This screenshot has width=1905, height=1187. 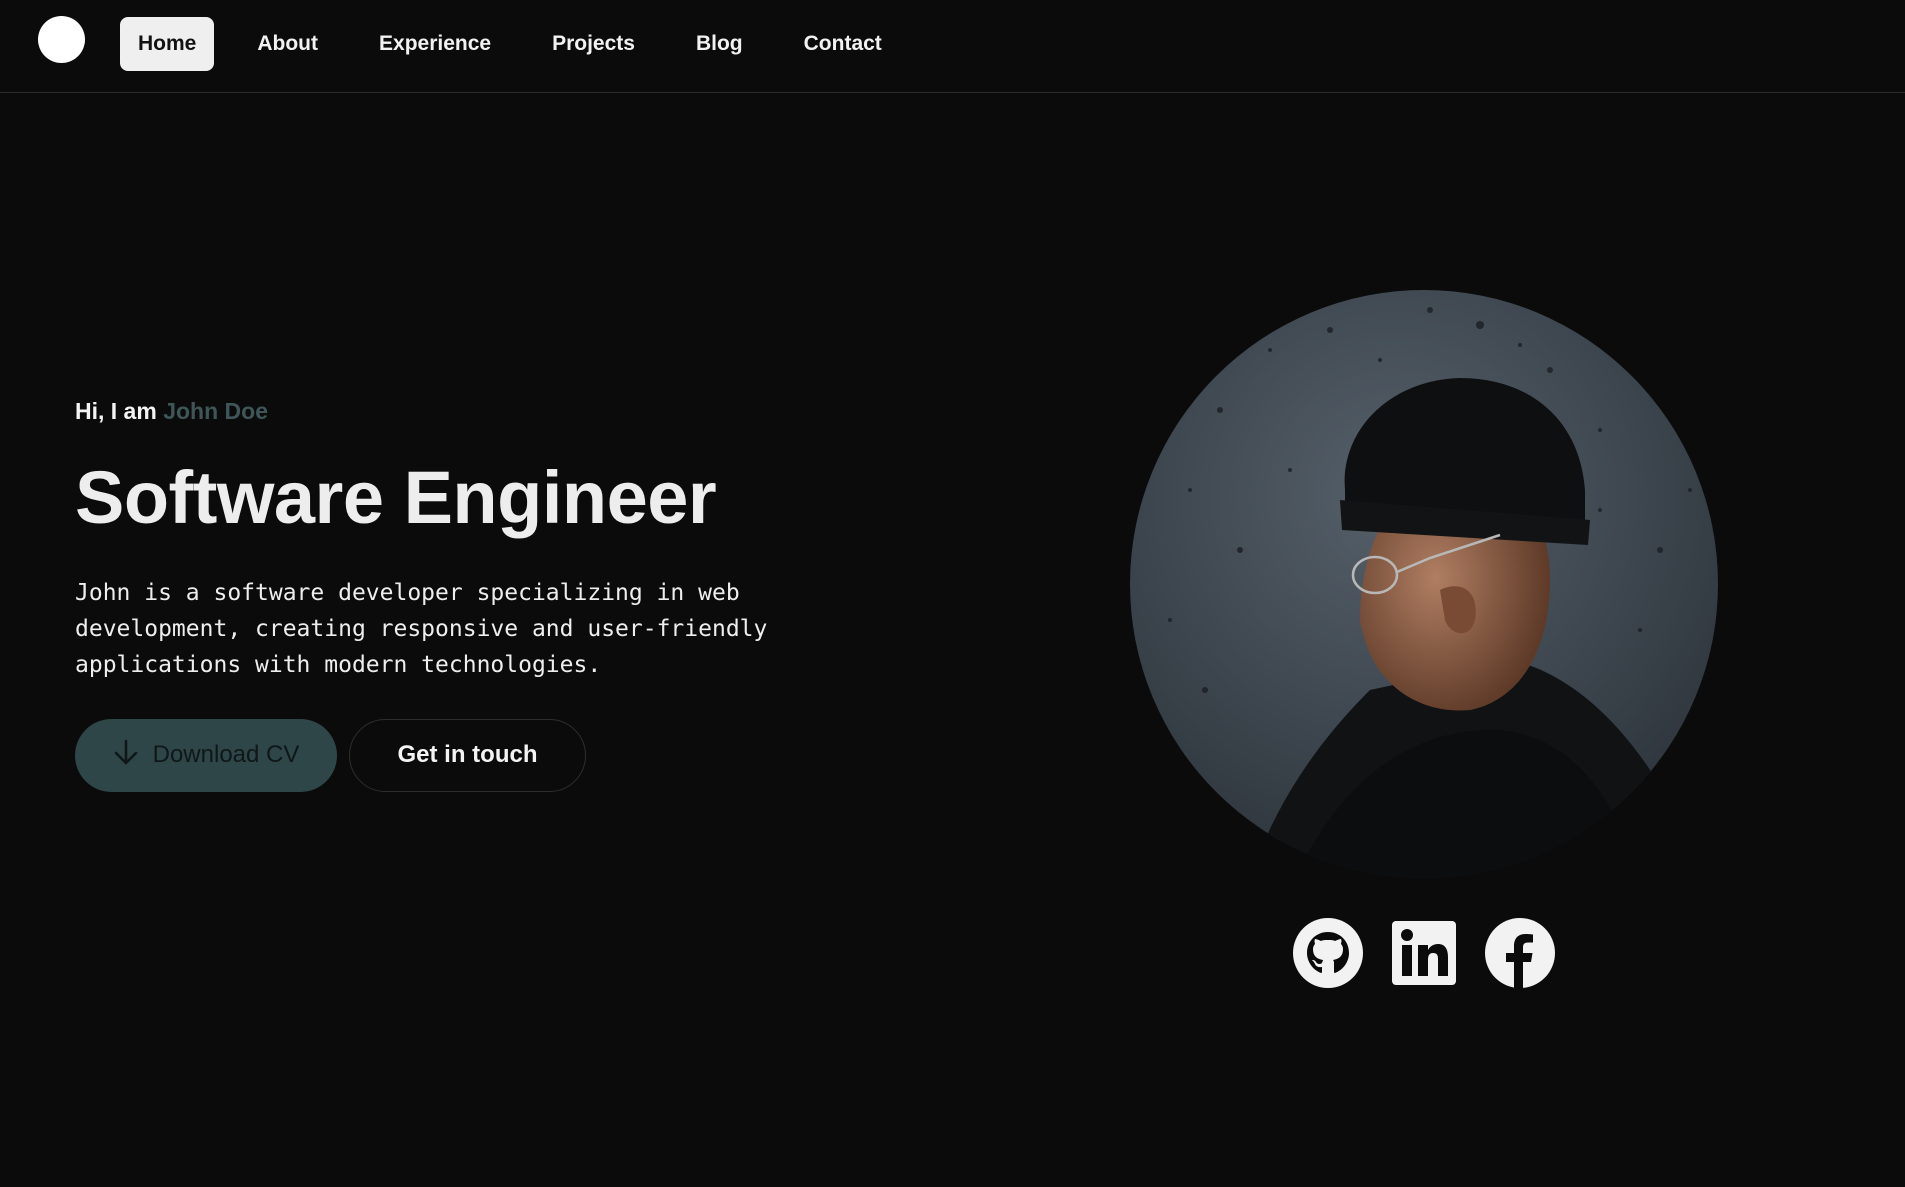 What do you see at coordinates (226, 755) in the screenshot?
I see `download-cv-label: Download CV` at bounding box center [226, 755].